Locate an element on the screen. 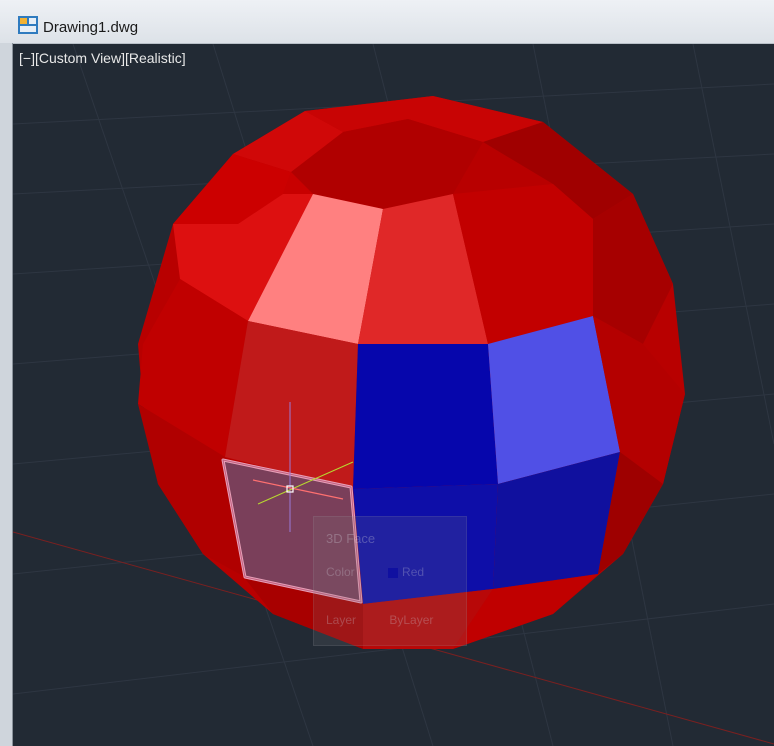 This screenshot has height=746, width=774. viewport-controls-menu: [−] is located at coordinates (27, 58).